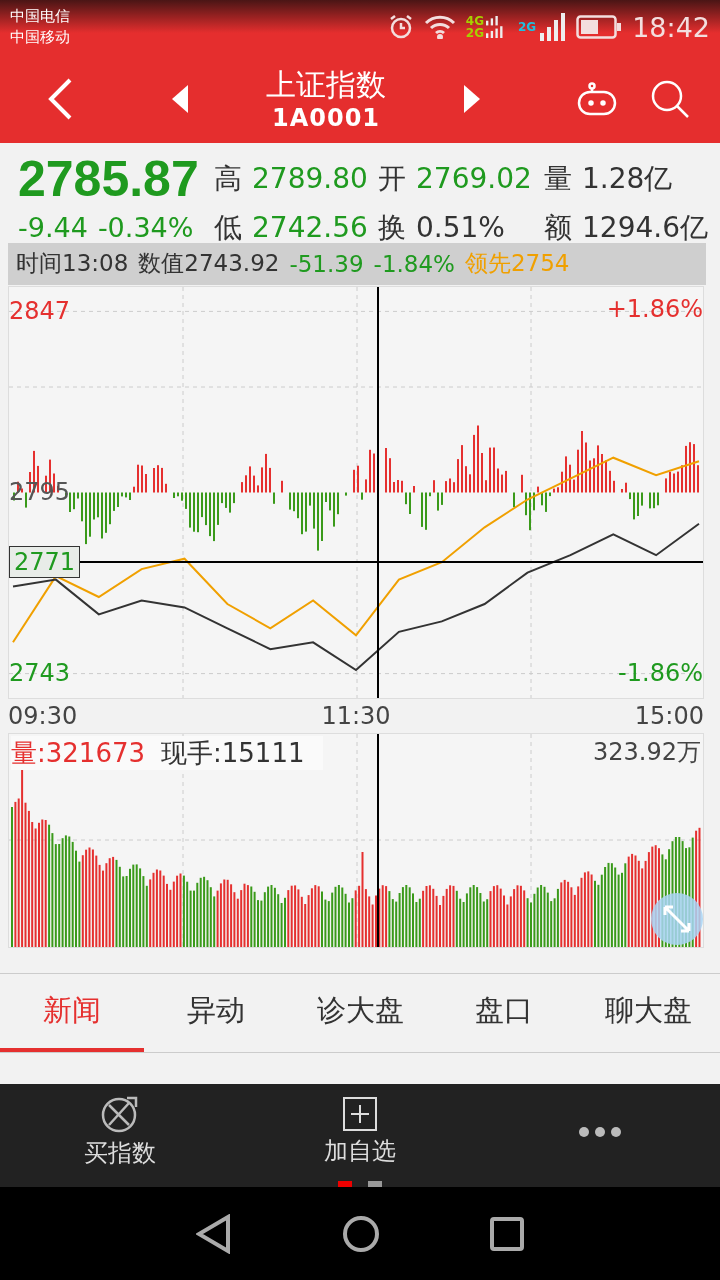  What do you see at coordinates (677, 918) in the screenshot?
I see `expand-icon` at bounding box center [677, 918].